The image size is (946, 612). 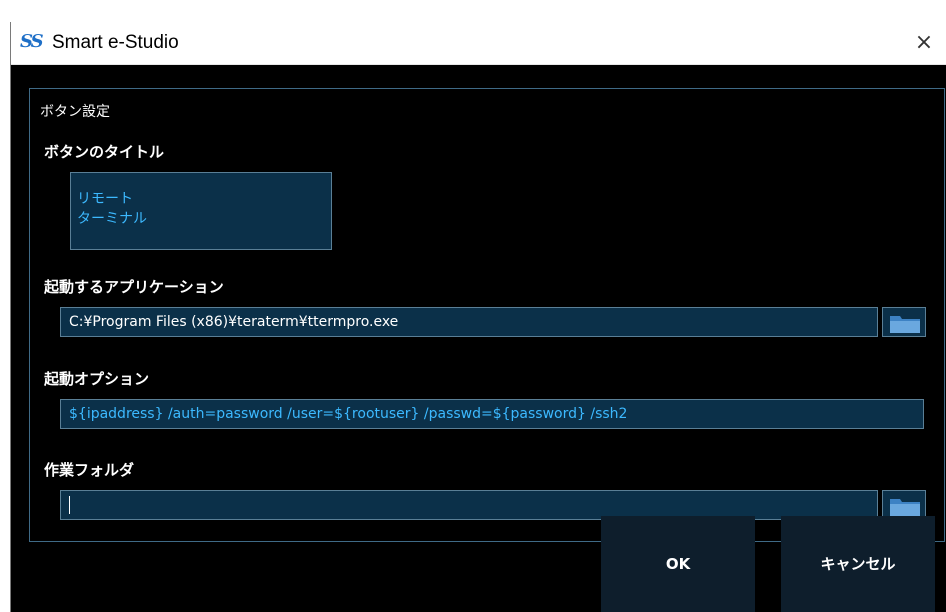 What do you see at coordinates (109, 209) in the screenshot?
I see `button-title-text: リモート ターミナル` at bounding box center [109, 209].